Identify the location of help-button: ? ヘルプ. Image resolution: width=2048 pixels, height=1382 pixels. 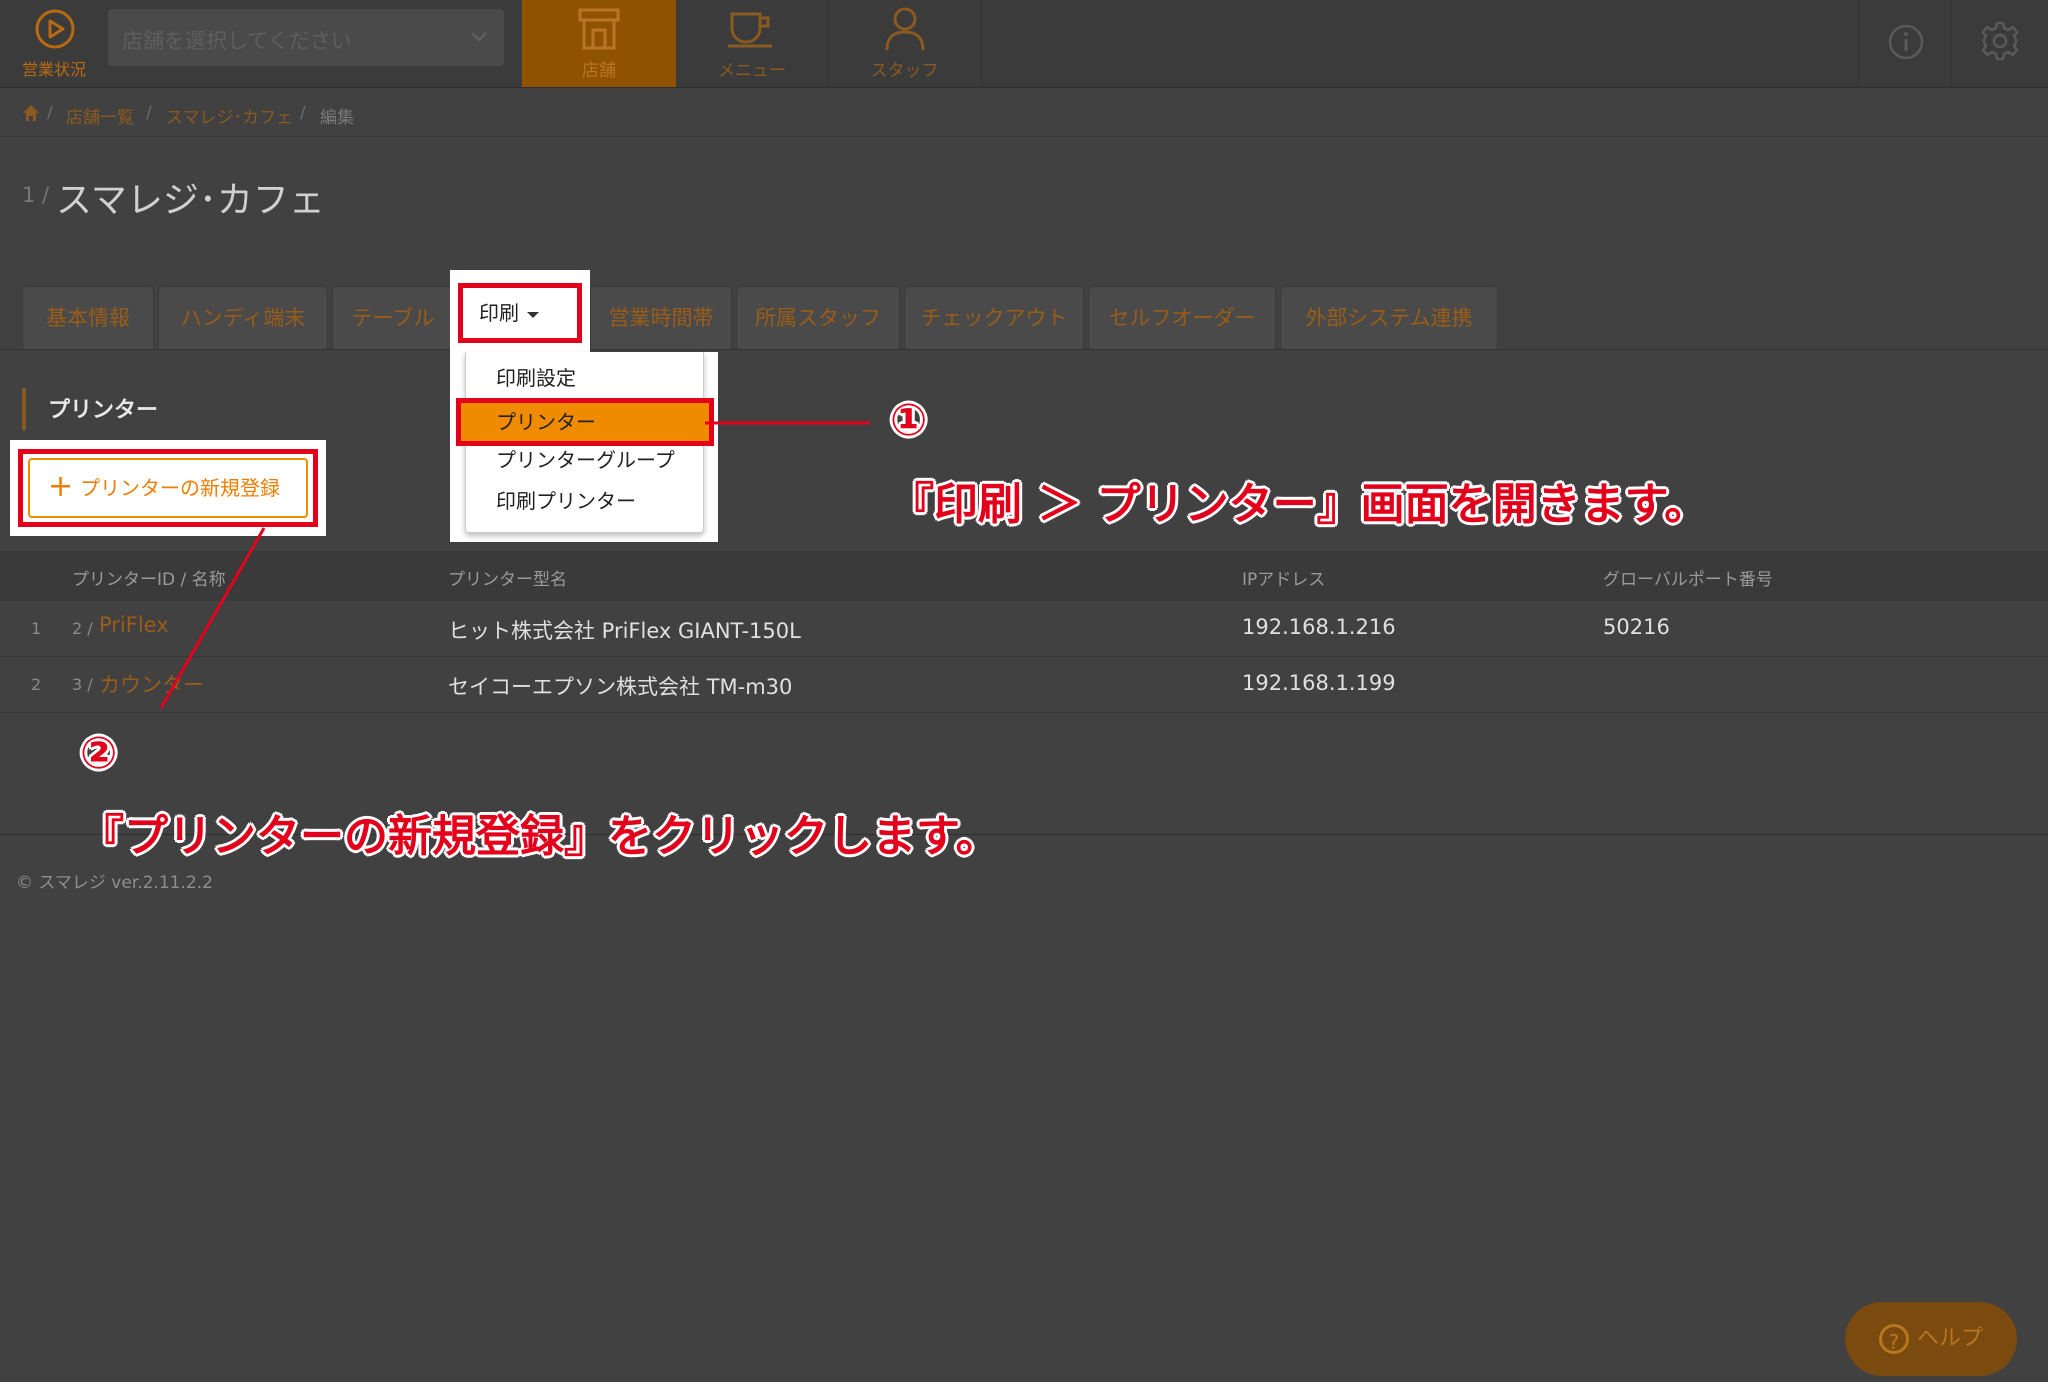
(1931, 1339).